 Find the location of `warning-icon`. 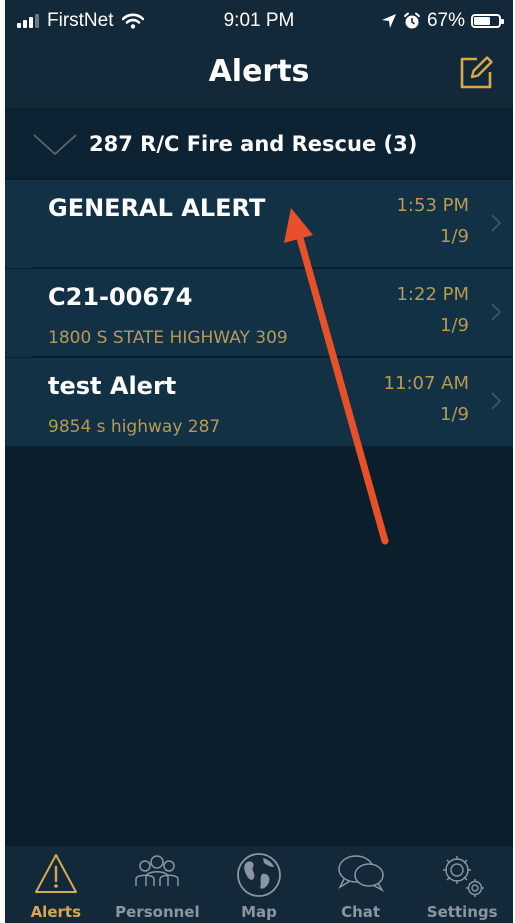

warning-icon is located at coordinates (55, 873).